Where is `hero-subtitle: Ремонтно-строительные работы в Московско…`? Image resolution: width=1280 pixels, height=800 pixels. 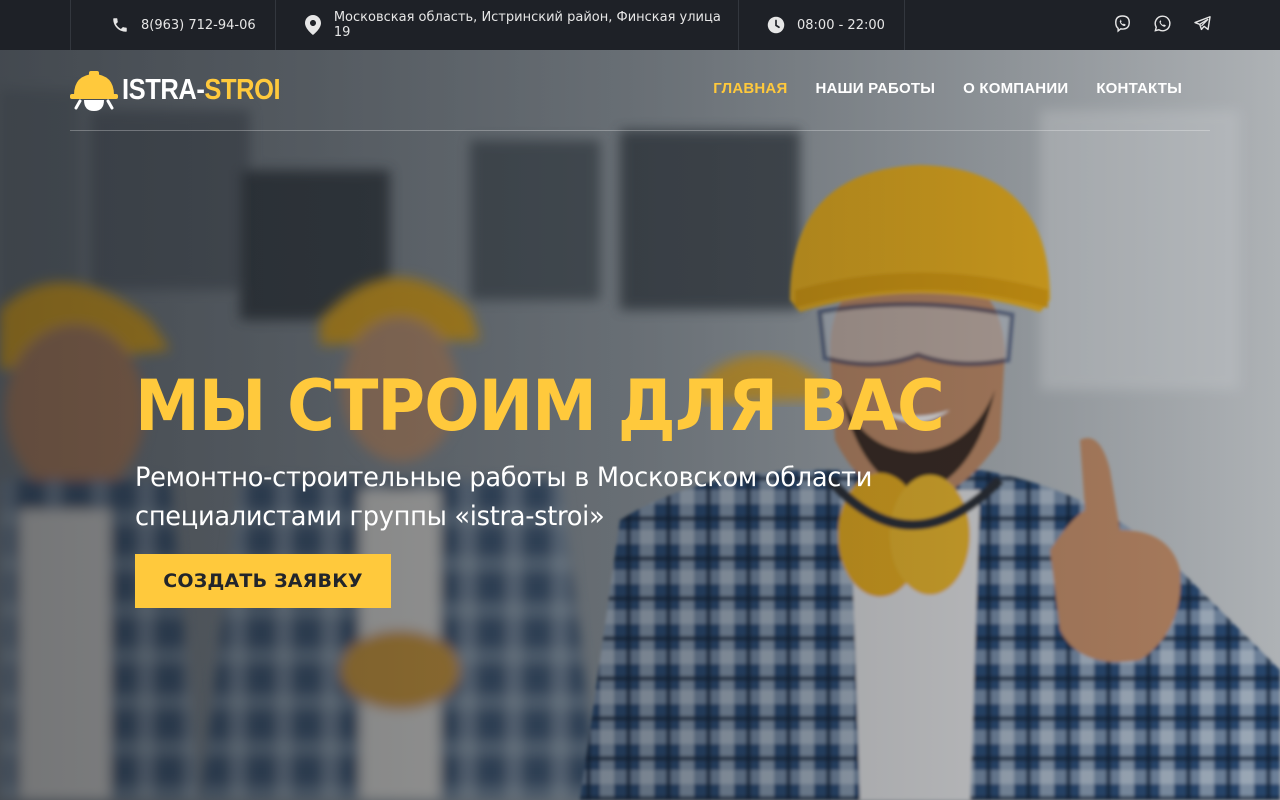
hero-subtitle: Ремонтно-строительные работы в Московско… is located at coordinates (504, 497).